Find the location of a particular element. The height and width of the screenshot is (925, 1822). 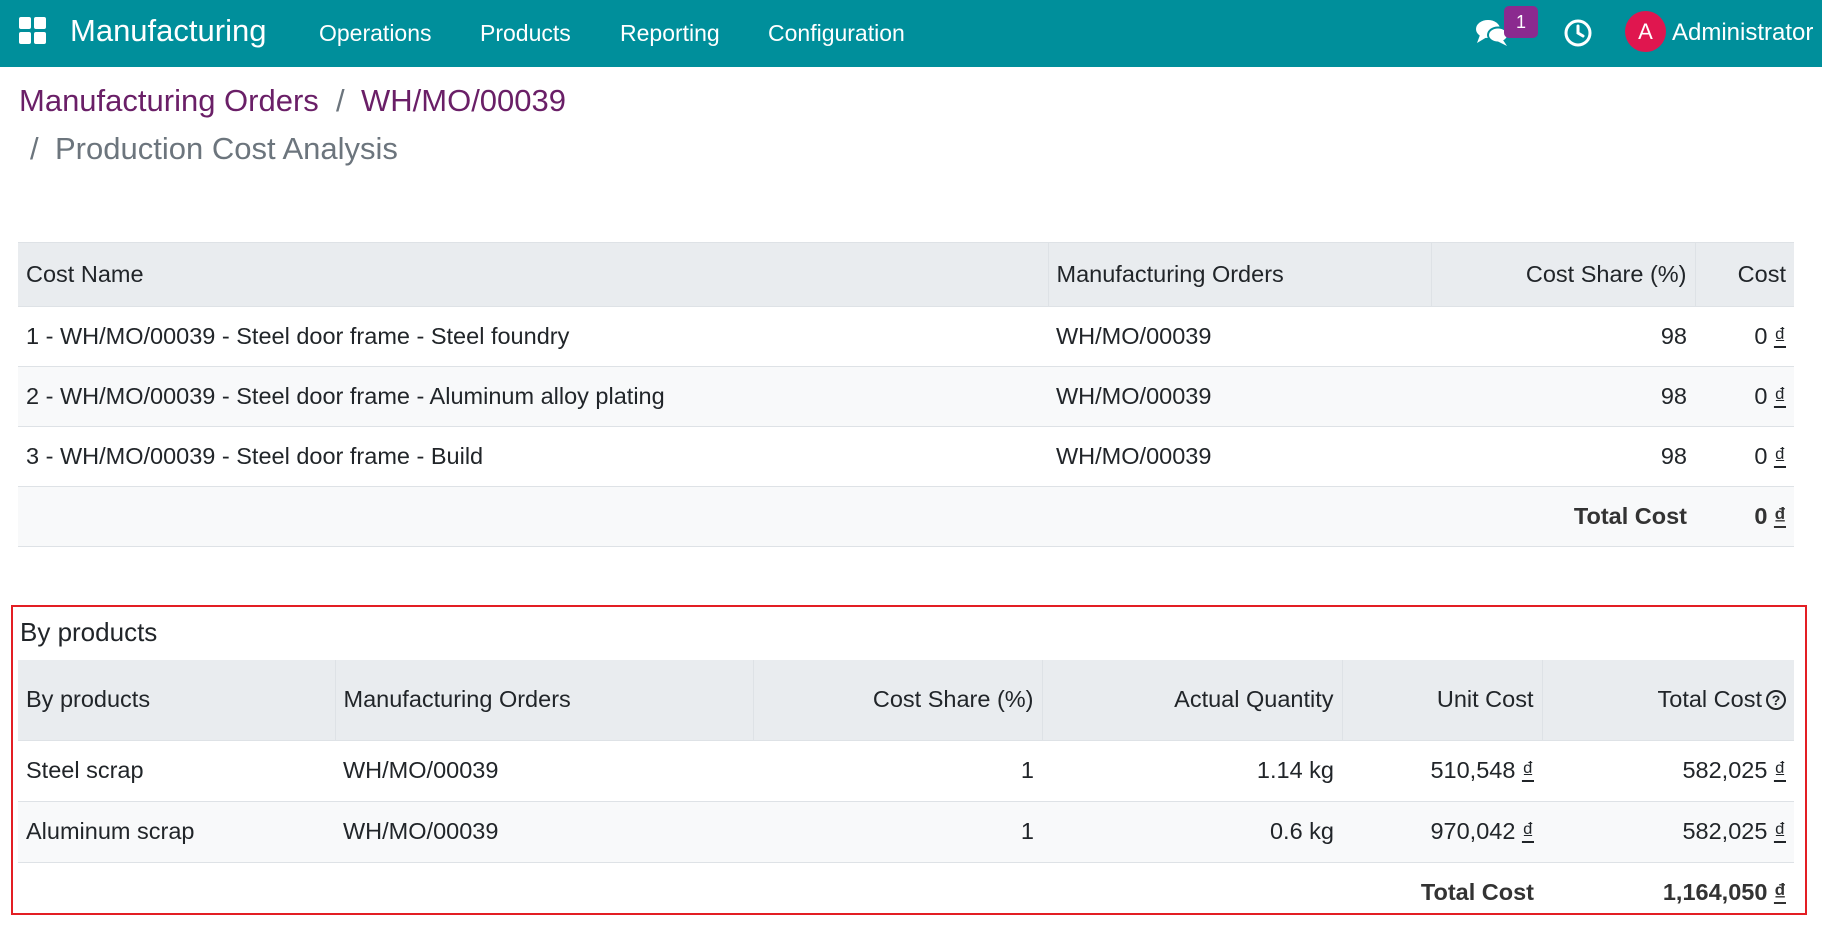

user-menu-name: Administrator is located at coordinates (1742, 33).